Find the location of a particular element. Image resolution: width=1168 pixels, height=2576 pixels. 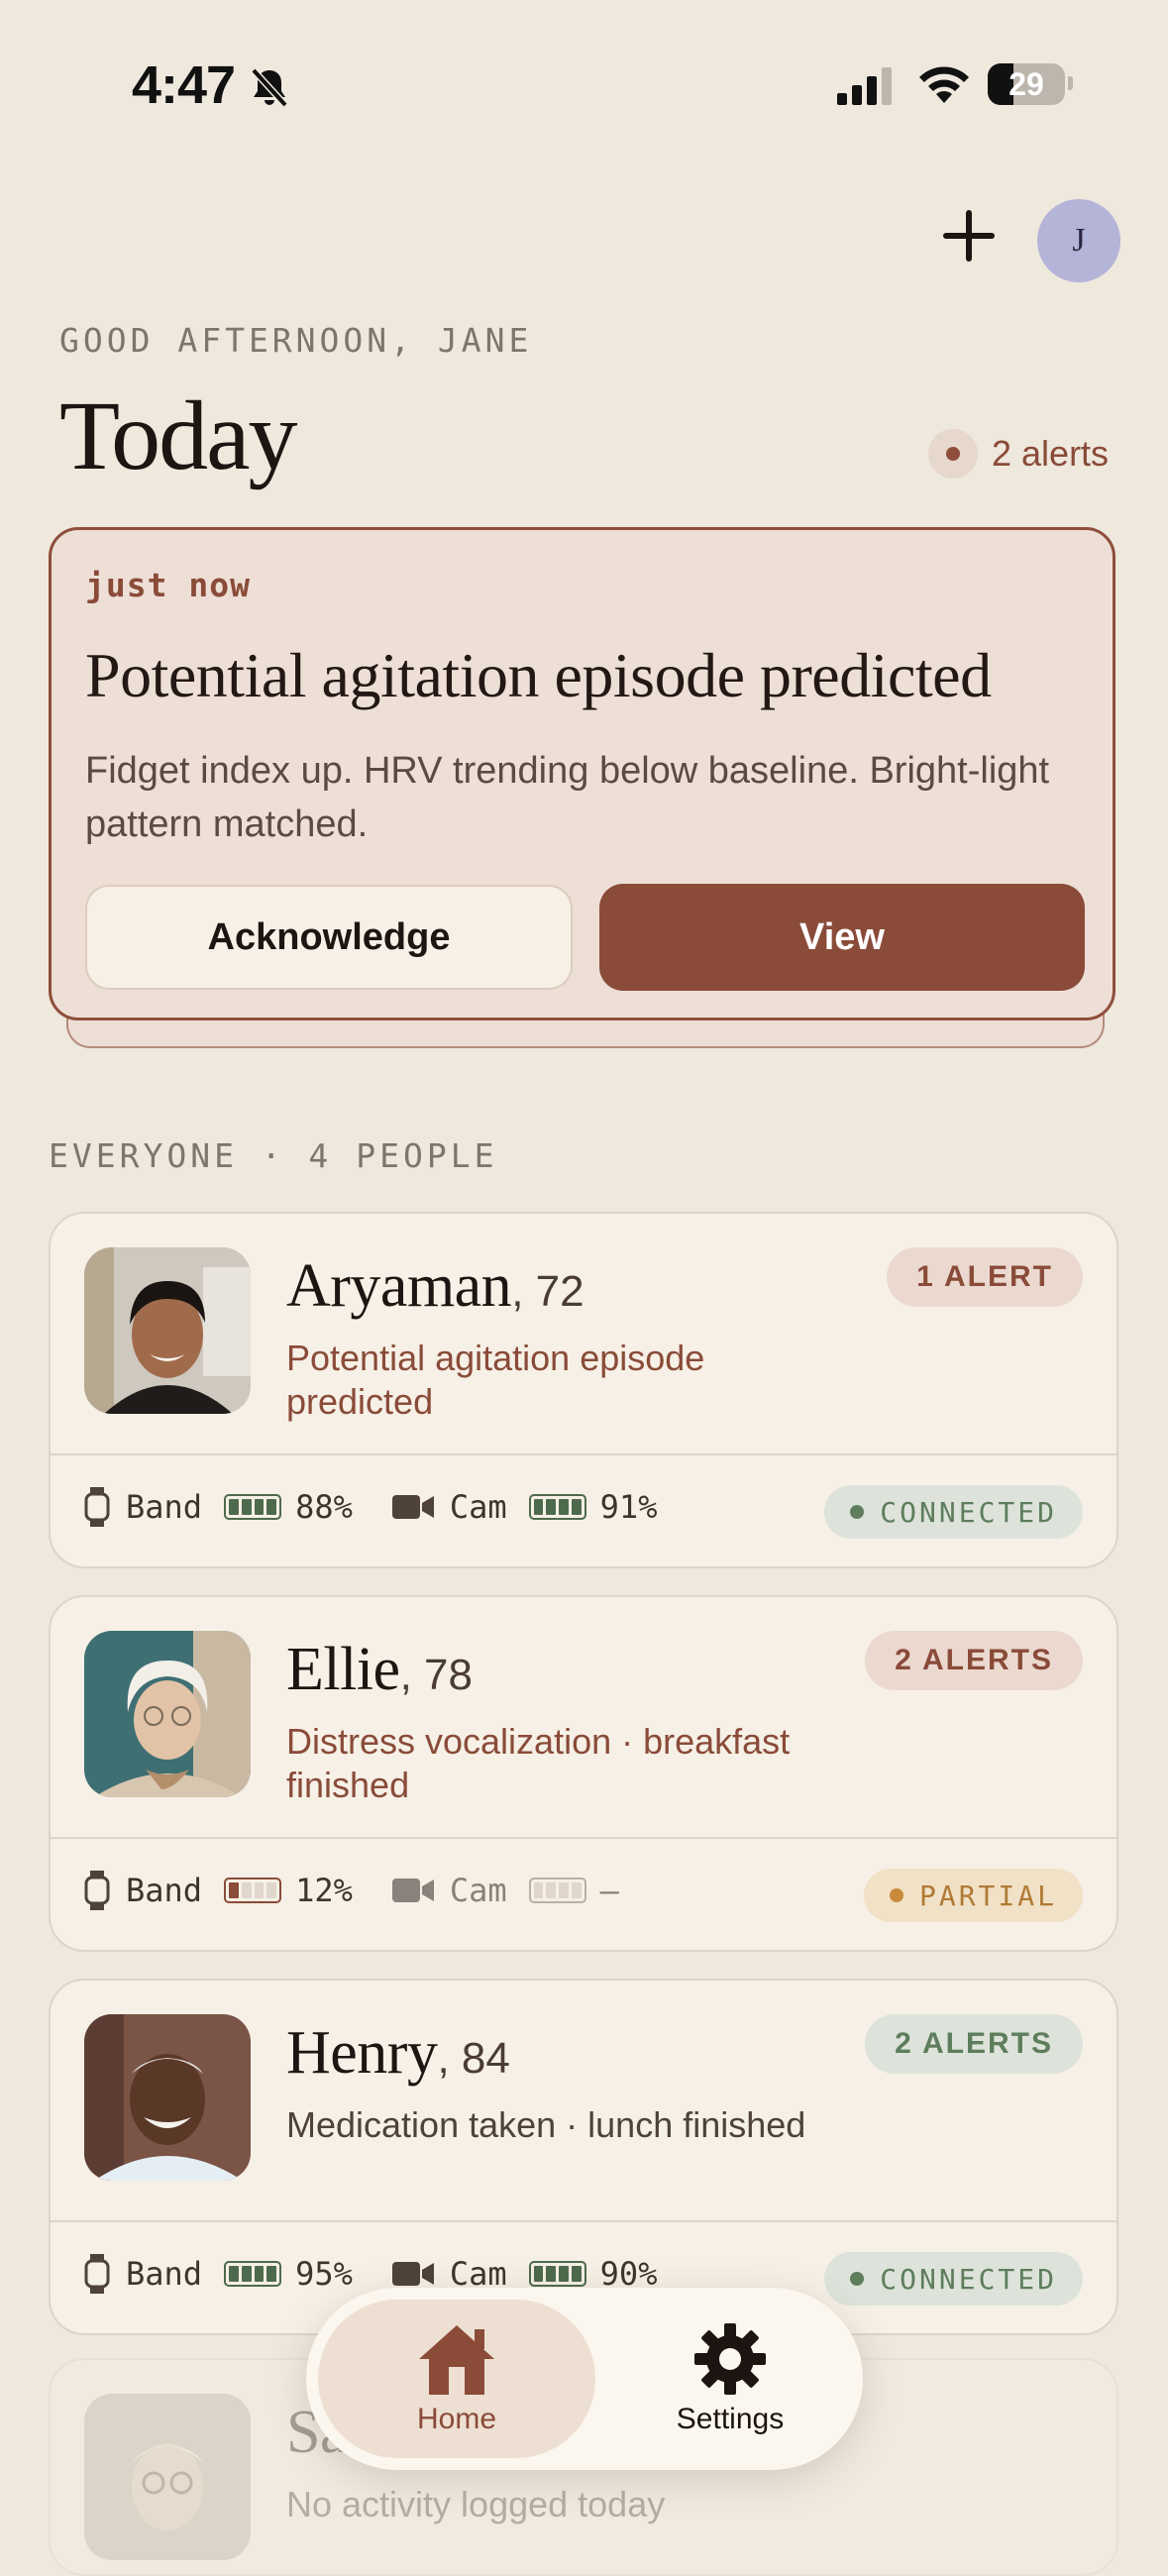

add-person-button is located at coordinates (969, 236).